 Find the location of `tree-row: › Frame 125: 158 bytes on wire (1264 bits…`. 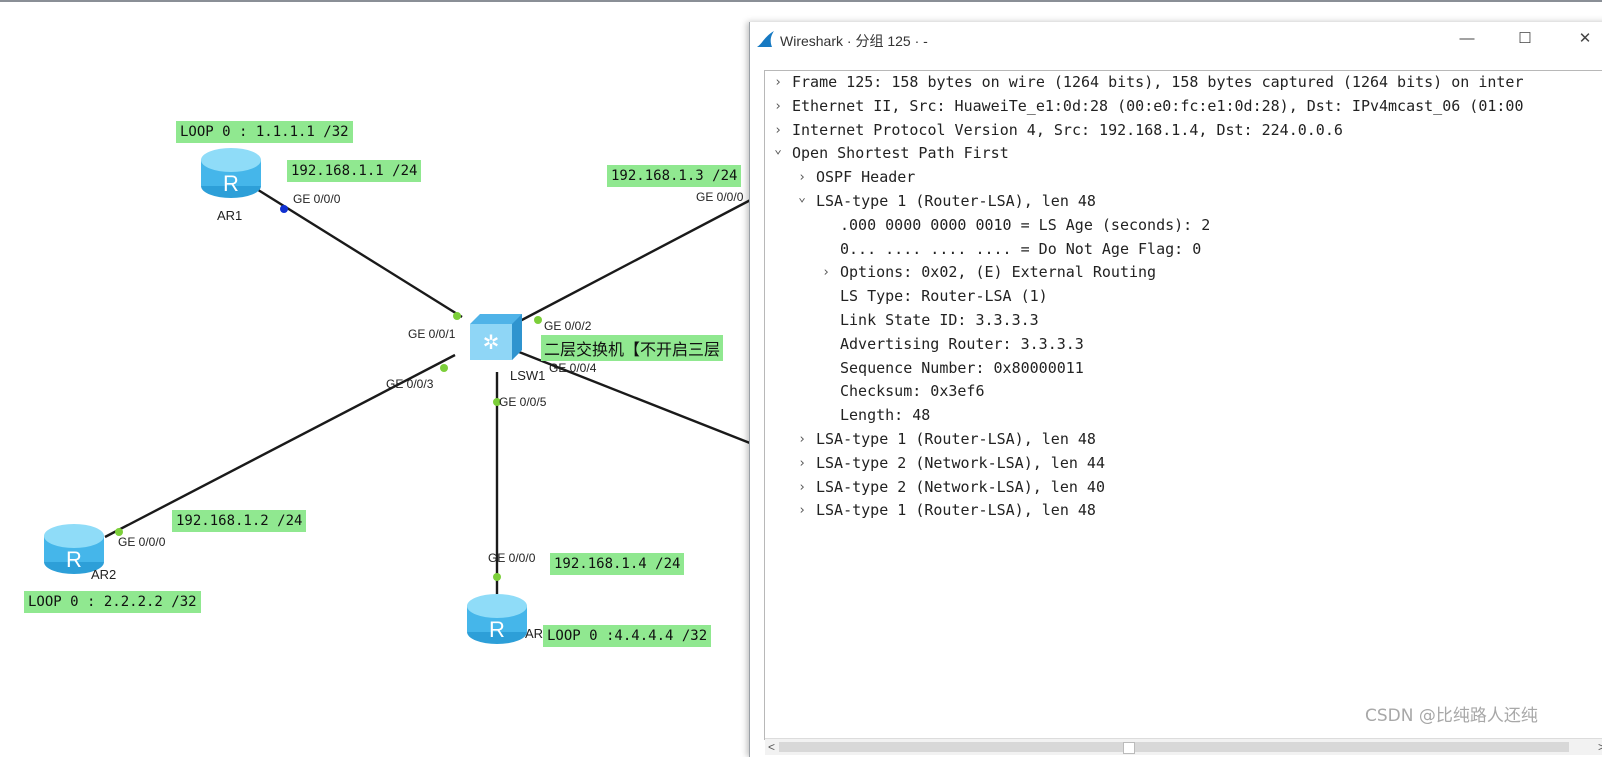

tree-row: › Frame 125: 158 bytes on wire (1264 bits… is located at coordinates (1183, 82).